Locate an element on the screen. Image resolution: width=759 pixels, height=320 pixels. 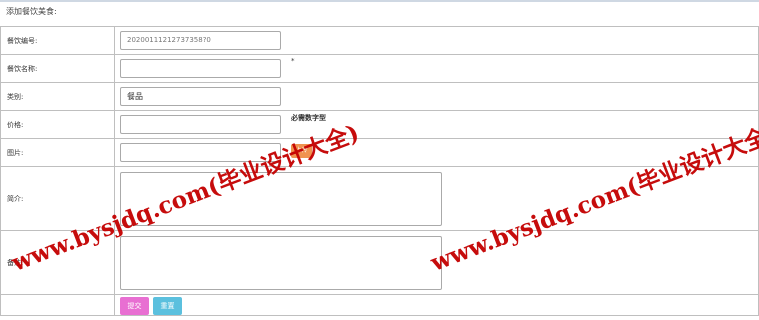
name-label: 餐饮名称: is located at coordinates (57, 68).